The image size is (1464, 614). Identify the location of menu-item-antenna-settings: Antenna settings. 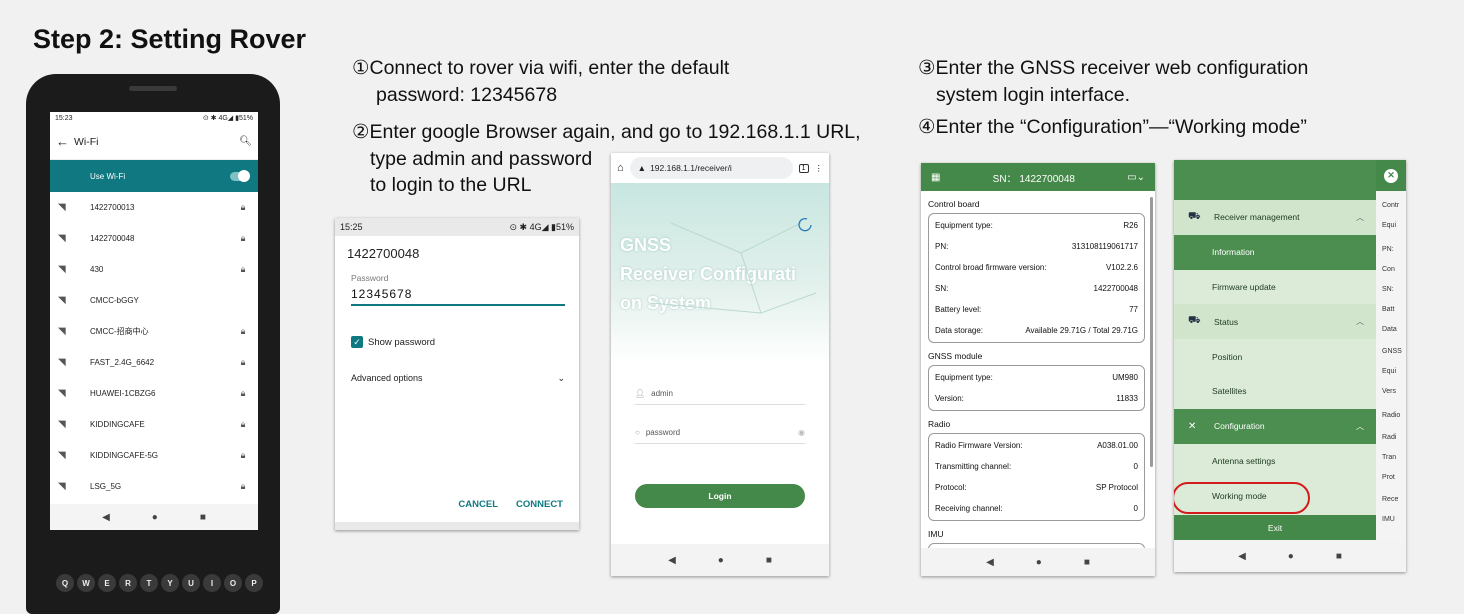
(1275, 461).